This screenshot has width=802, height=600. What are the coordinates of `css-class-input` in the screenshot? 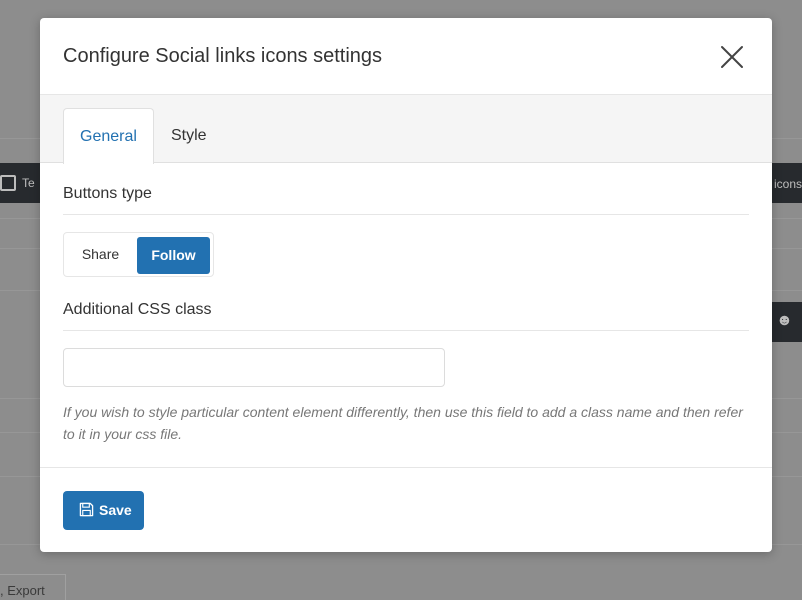 It's located at (254, 367).